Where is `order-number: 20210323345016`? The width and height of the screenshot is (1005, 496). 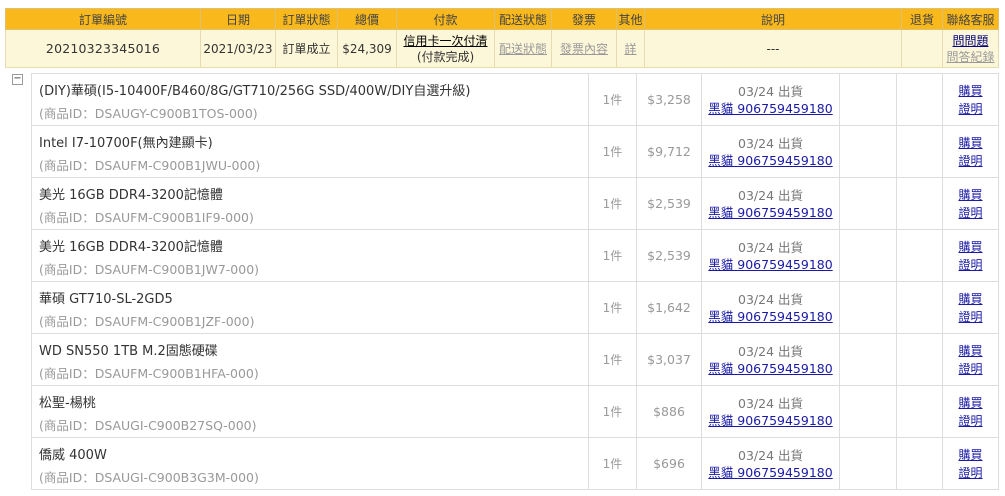
order-number: 20210323345016 is located at coordinates (103, 48).